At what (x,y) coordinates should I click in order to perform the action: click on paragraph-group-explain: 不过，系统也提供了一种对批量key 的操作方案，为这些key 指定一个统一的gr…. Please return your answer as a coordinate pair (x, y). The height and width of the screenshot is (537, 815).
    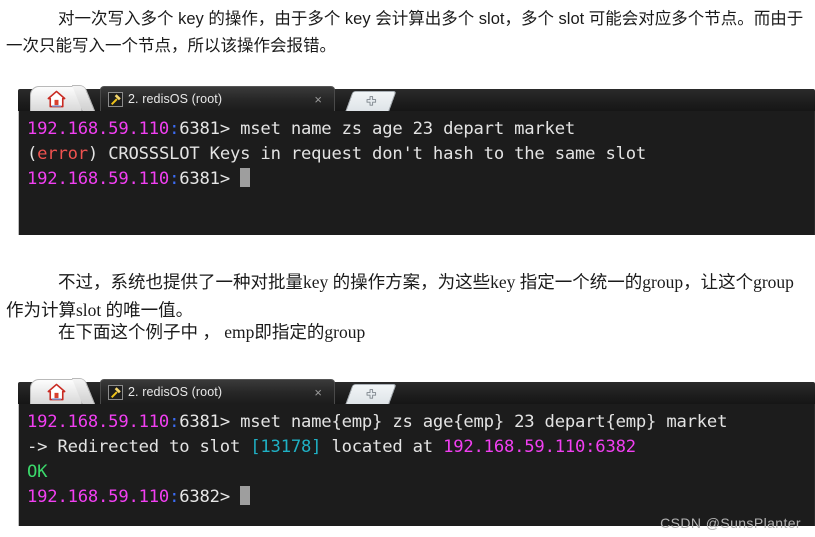
    Looking at the image, I should click on (400, 296).